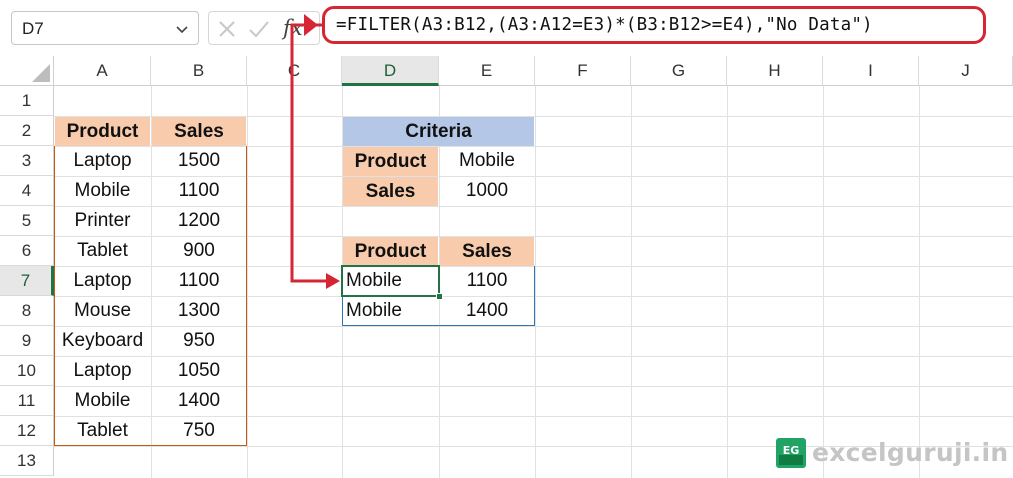  What do you see at coordinates (102, 281) in the screenshot?
I see `cell-a7: Laptop` at bounding box center [102, 281].